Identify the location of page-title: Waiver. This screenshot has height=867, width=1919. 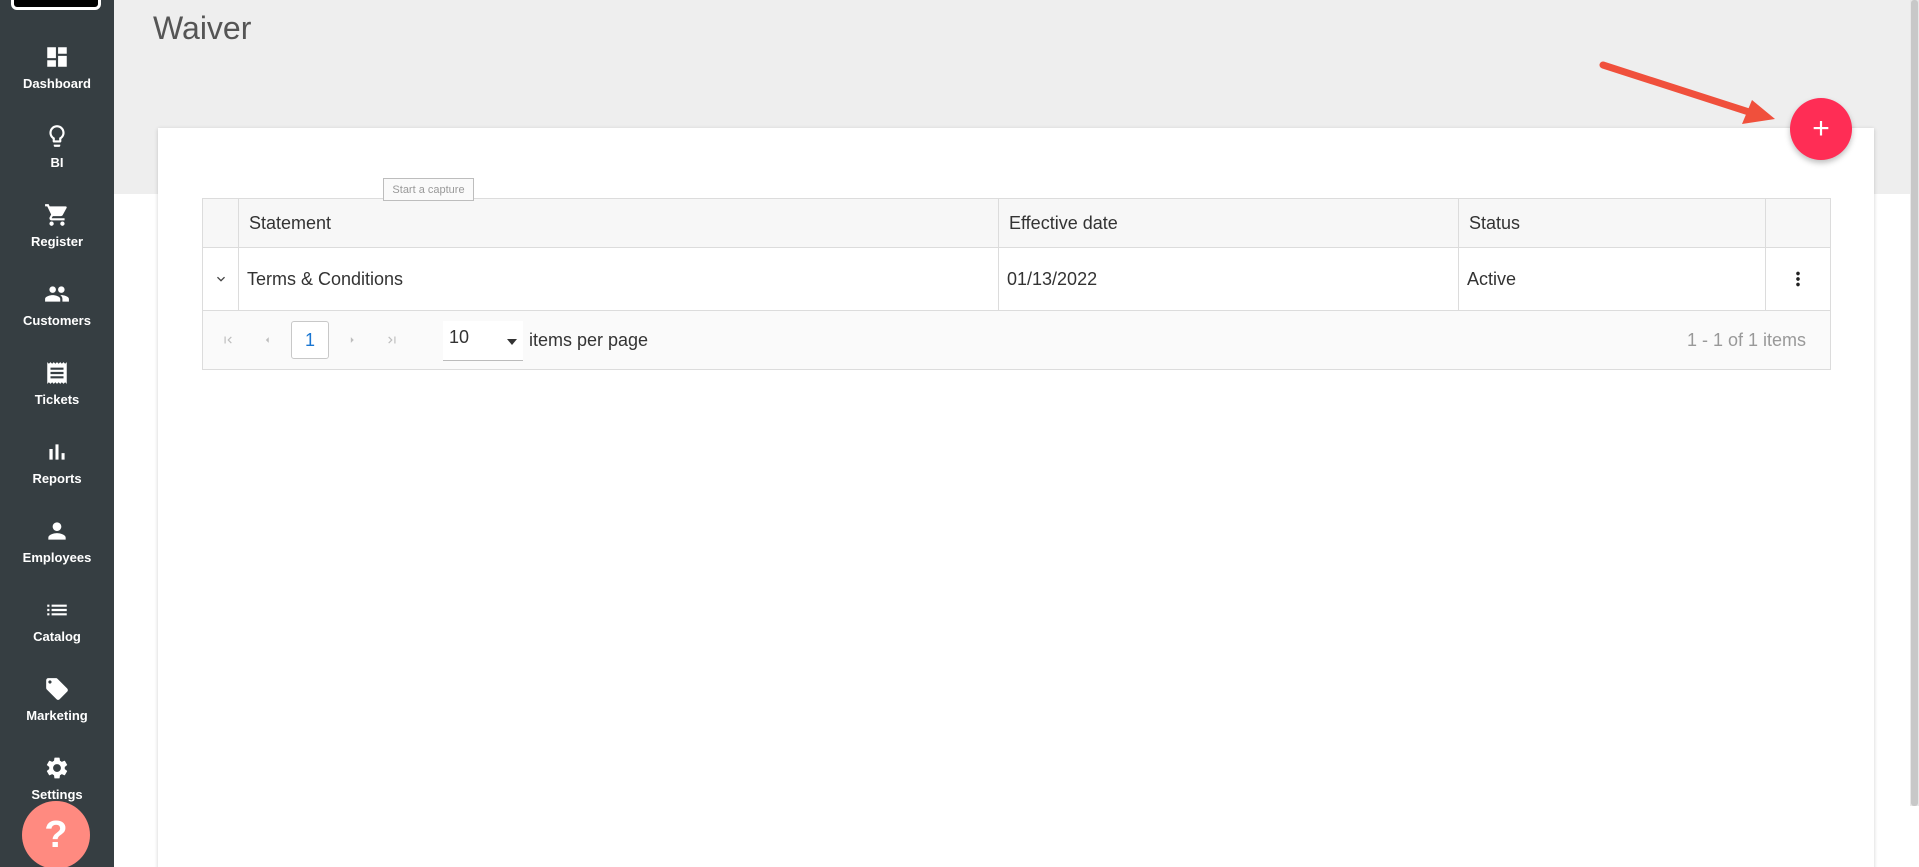
(202, 28).